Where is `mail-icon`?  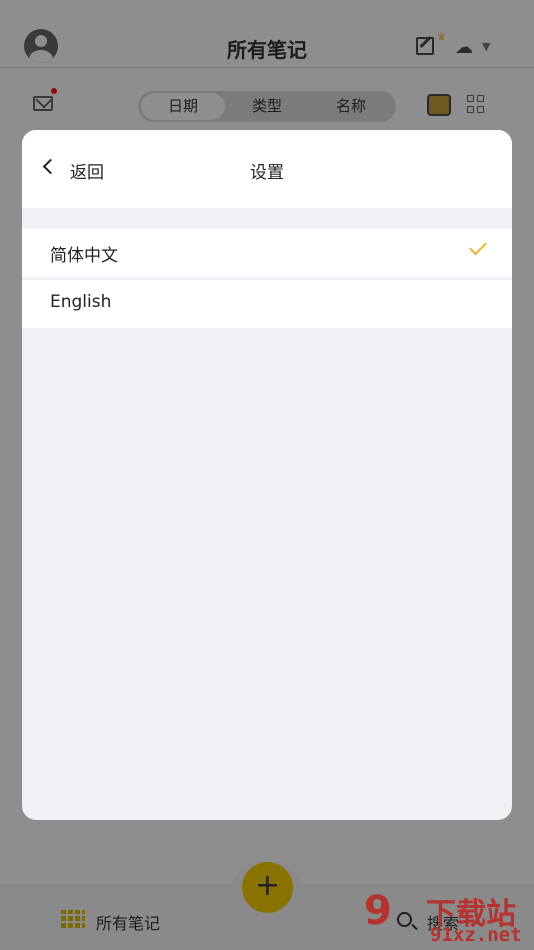
mail-icon is located at coordinates (43, 103).